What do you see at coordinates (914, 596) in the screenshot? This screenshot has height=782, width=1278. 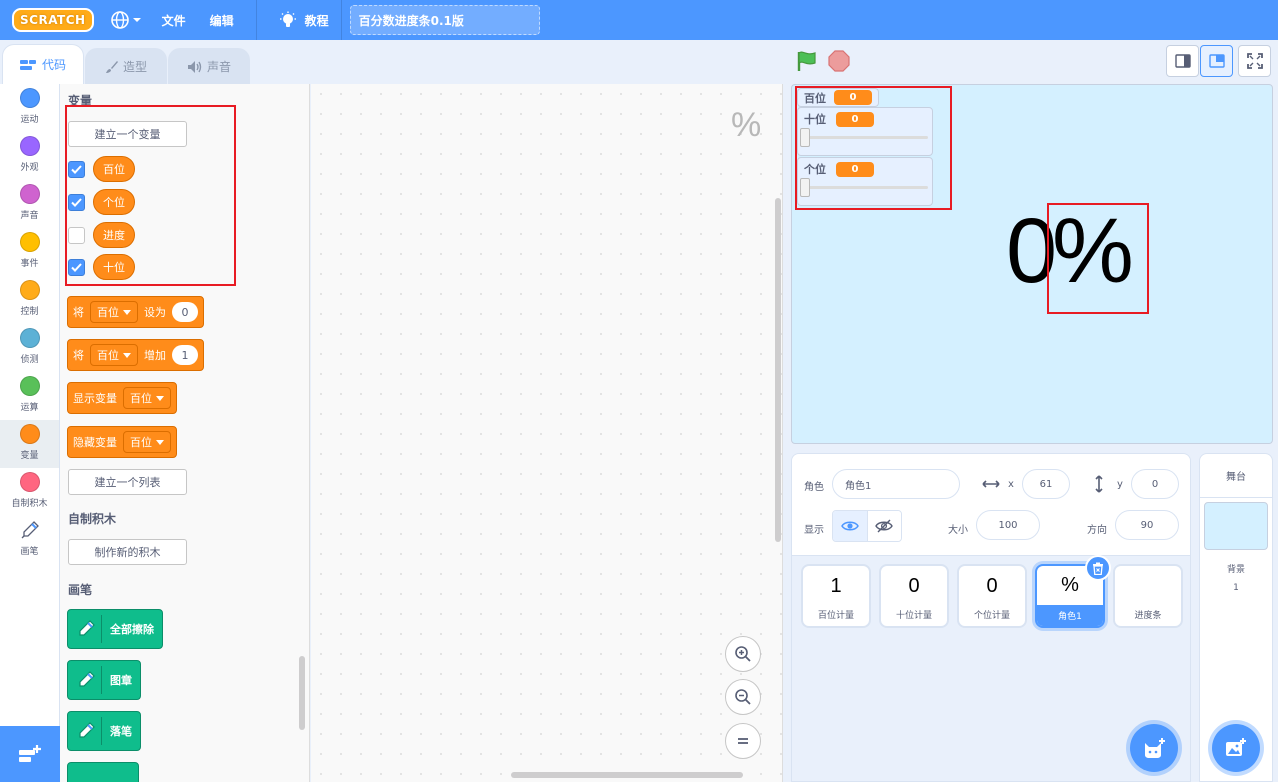 I see `sprite-tile: 0 十位计量` at bounding box center [914, 596].